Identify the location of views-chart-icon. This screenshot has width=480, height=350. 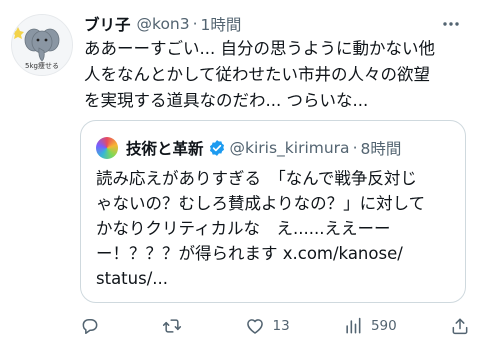
(353, 325).